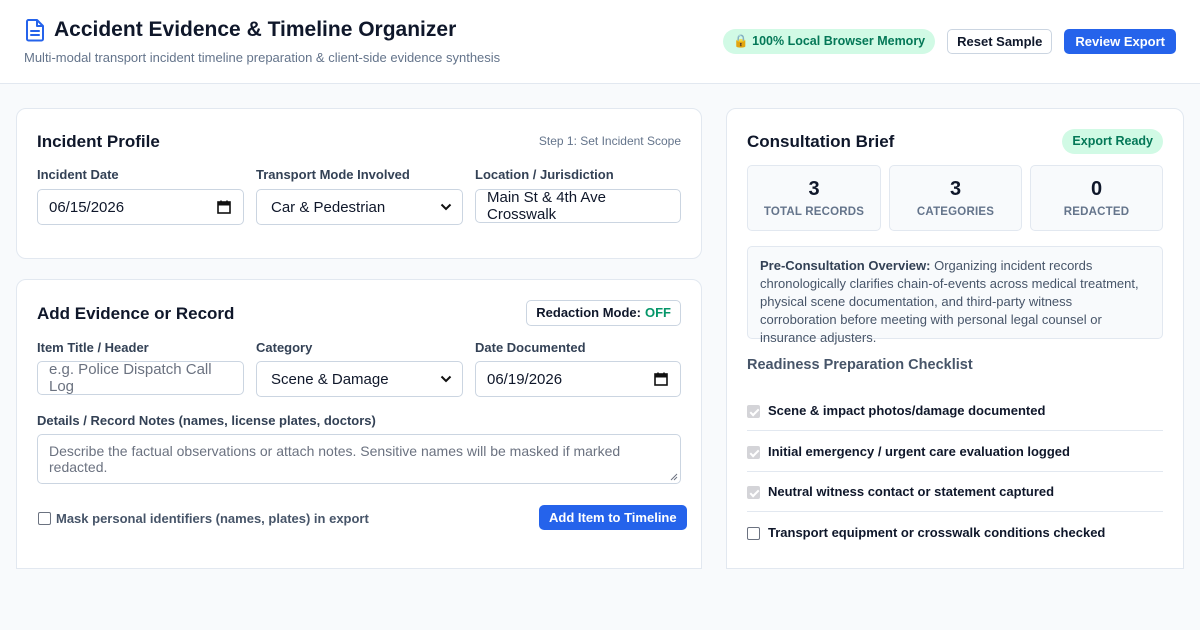  Describe the element at coordinates (821, 141) in the screenshot. I see `consultation-brief-title: Consultation Brief` at that location.